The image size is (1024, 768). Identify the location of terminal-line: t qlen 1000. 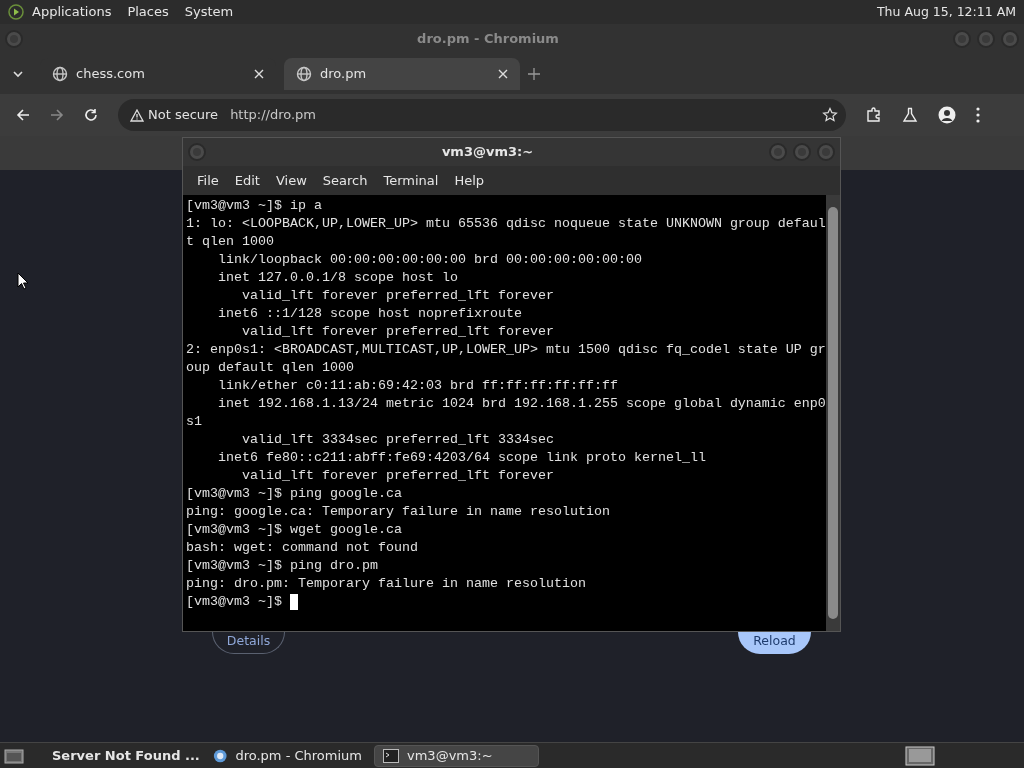
(230, 242).